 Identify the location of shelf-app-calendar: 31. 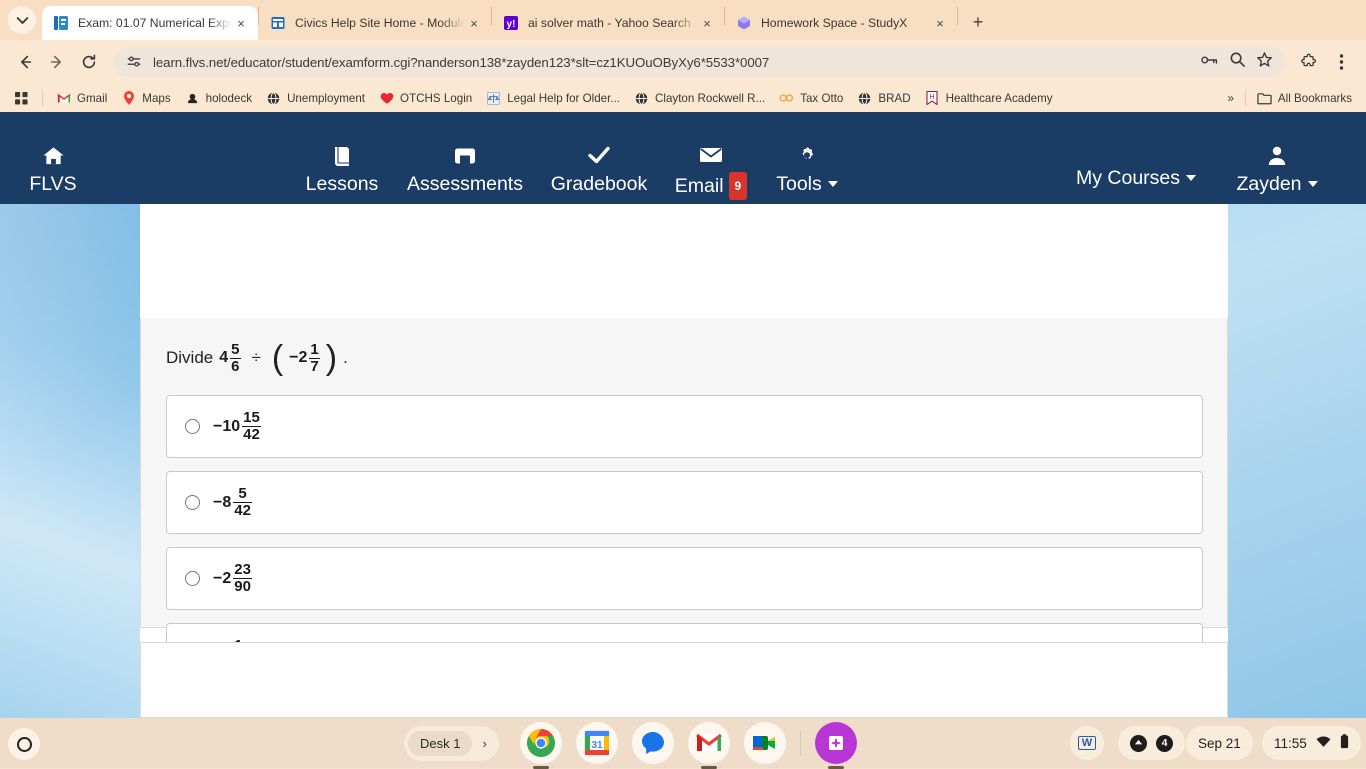
(597, 743).